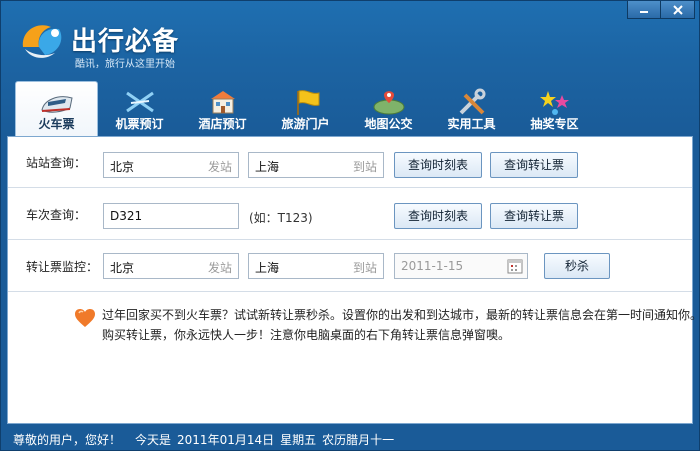 The image size is (700, 451). Describe the element at coordinates (126, 216) in the screenshot. I see `train-number-value: D321` at that location.